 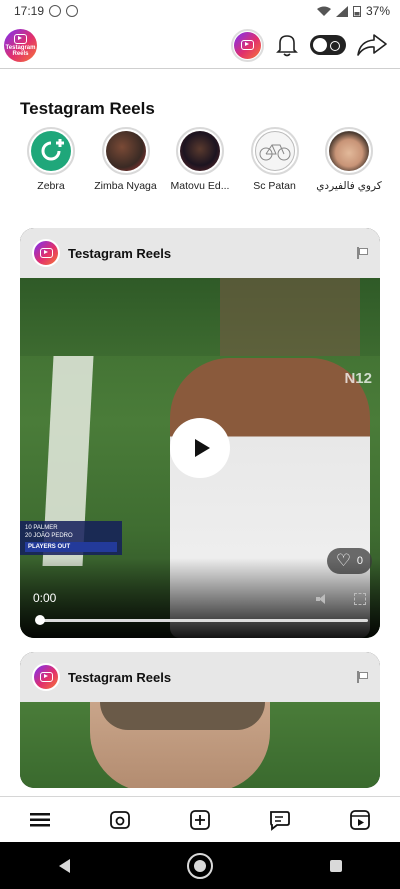 I want to click on menu-icon, so click(x=40, y=819).